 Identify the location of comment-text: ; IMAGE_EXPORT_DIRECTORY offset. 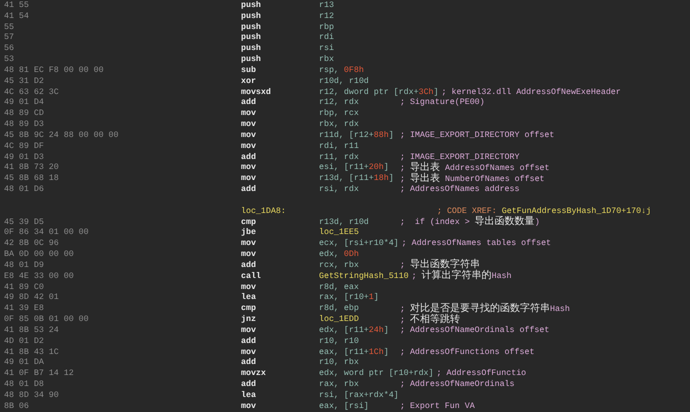
(477, 136).